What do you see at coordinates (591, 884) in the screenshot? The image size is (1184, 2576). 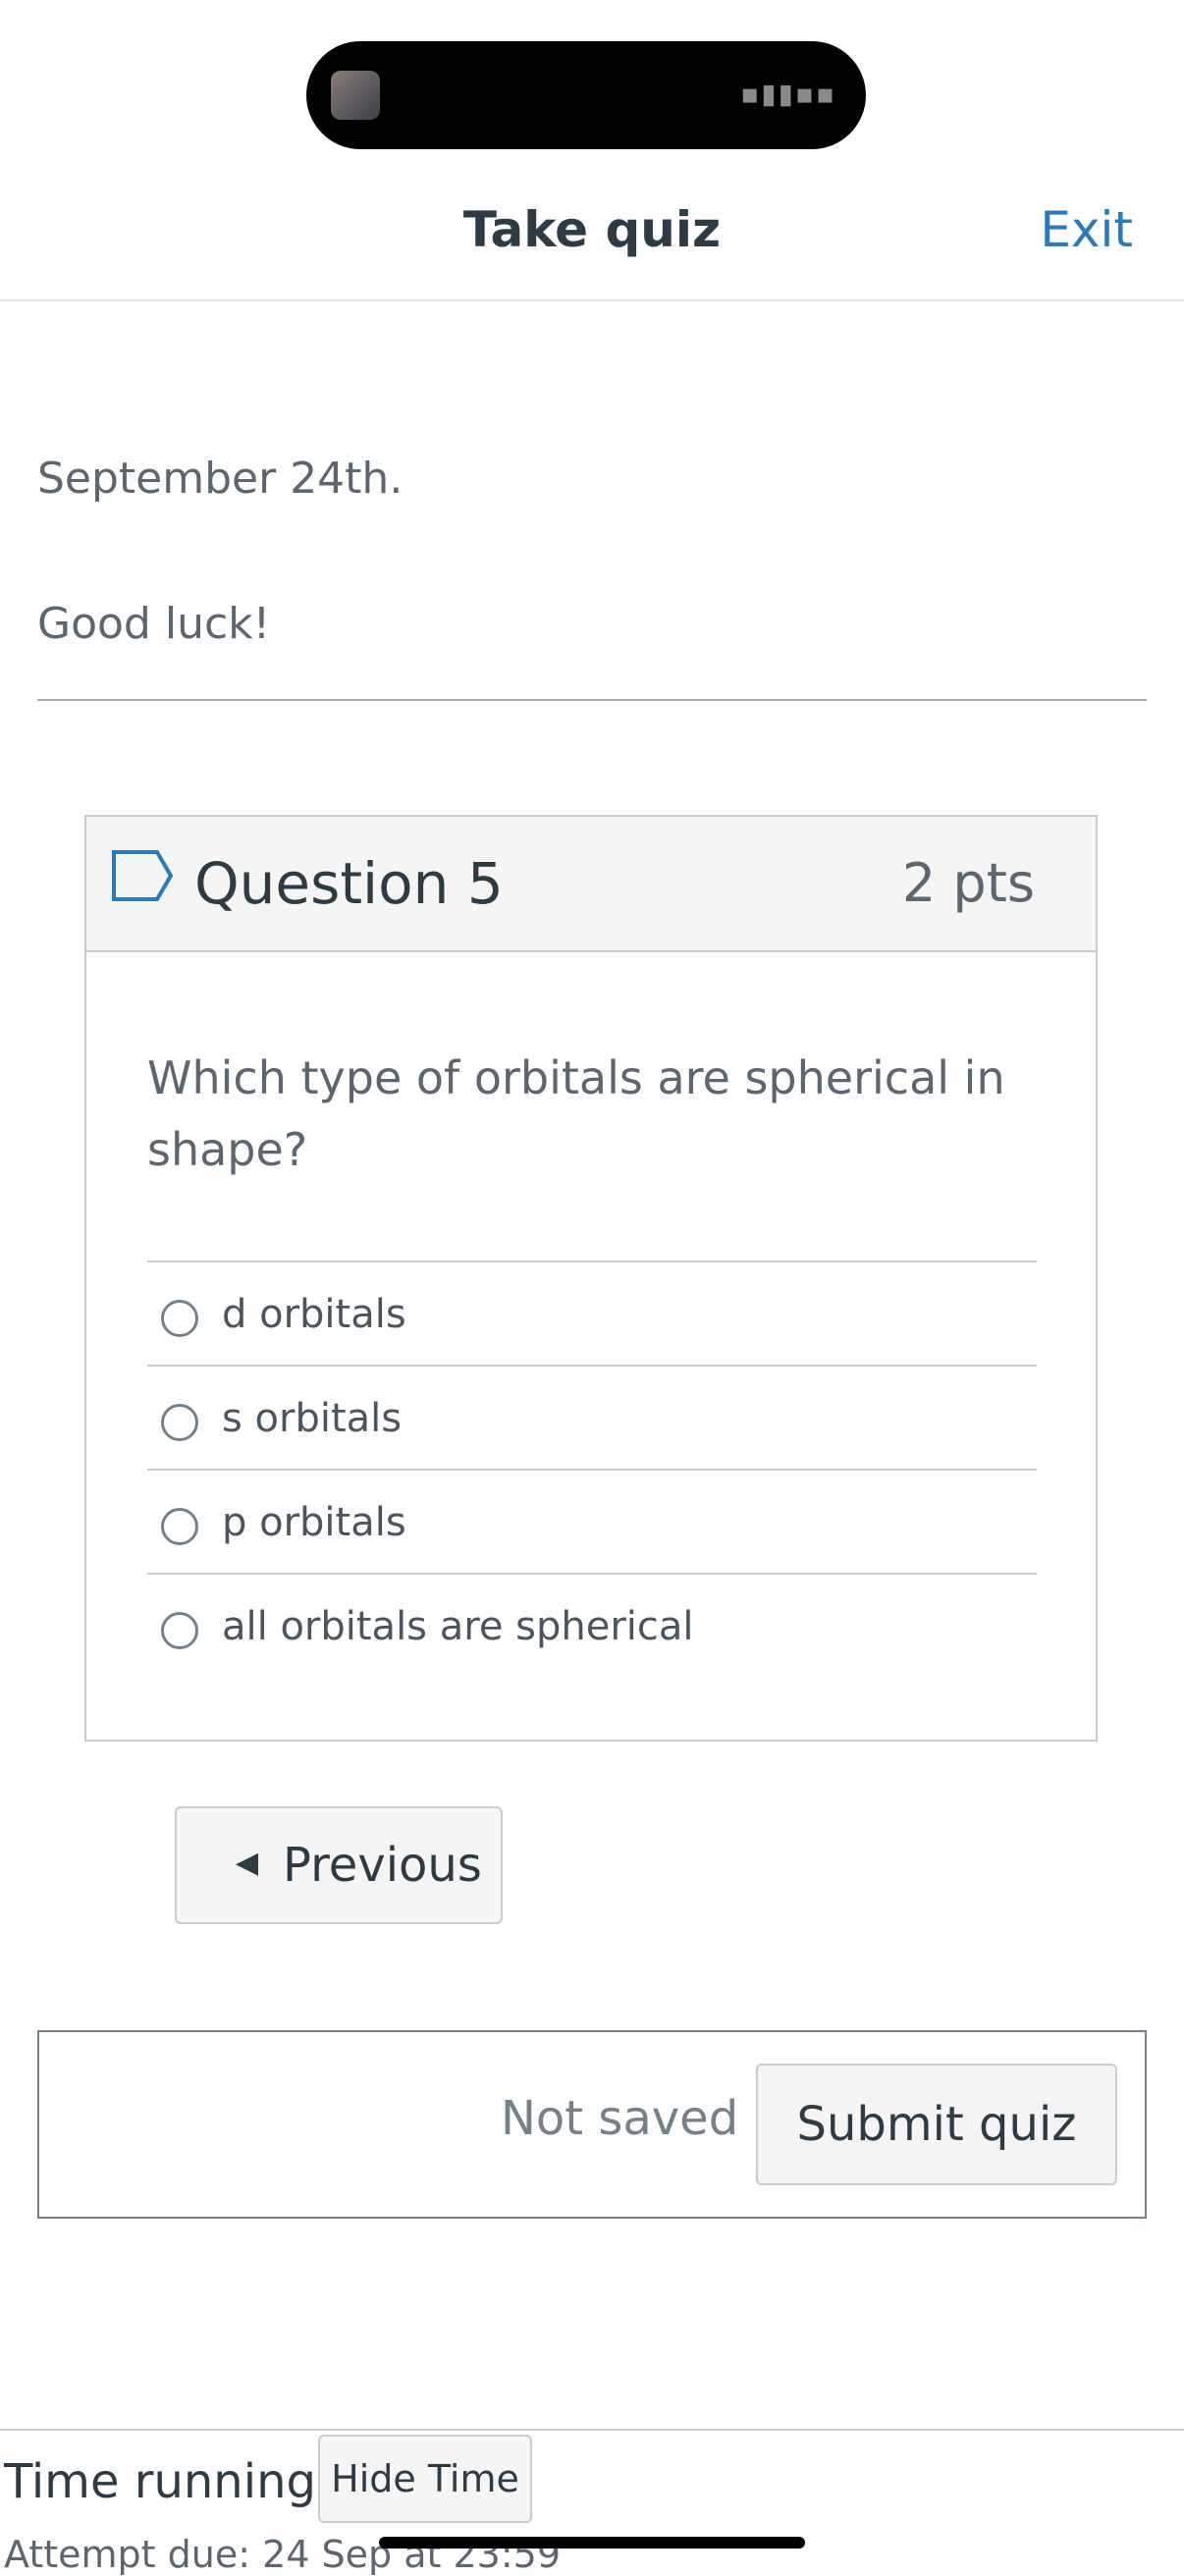 I see `question-header: Question 5 2 pts` at bounding box center [591, 884].